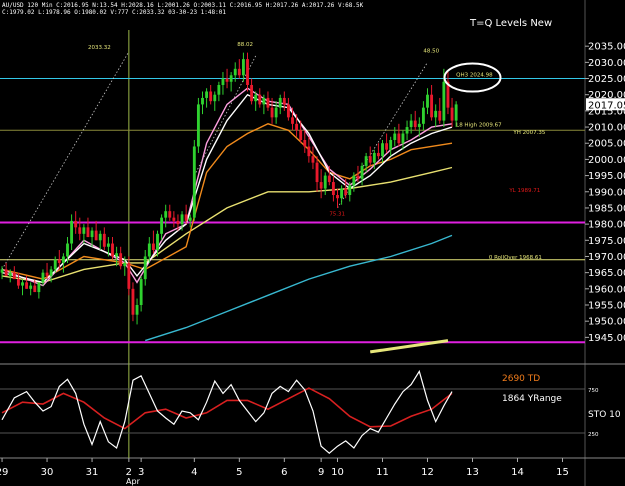 The width and height of the screenshot is (625, 486). I want to click on price-tick-label: 2005.00, so click(606, 144).